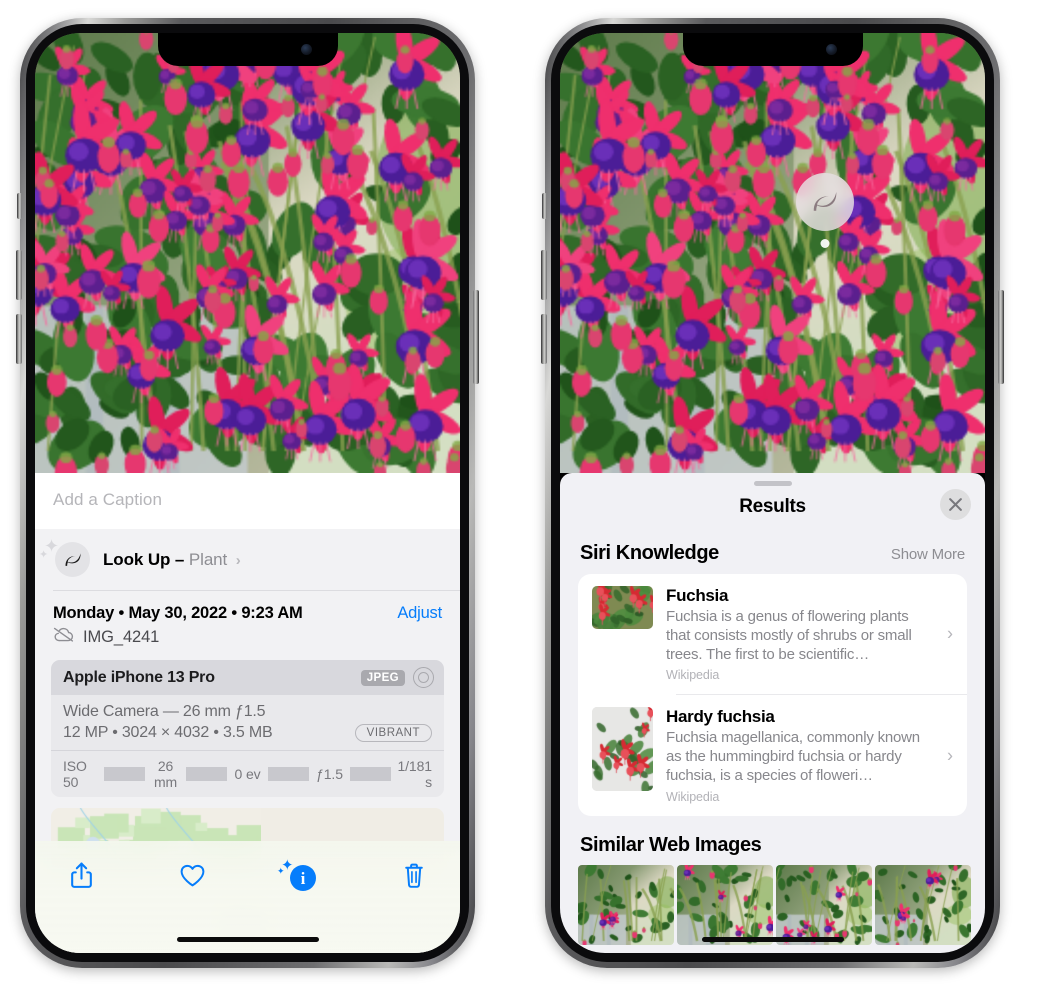 The image size is (1055, 985). I want to click on results-header: Results, so click(772, 504).